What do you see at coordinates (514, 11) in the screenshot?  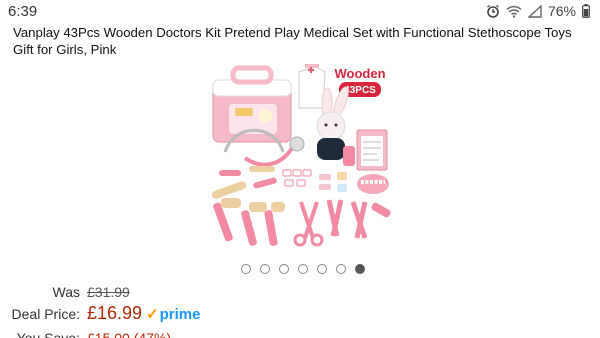 I see `wifi-icon` at bounding box center [514, 11].